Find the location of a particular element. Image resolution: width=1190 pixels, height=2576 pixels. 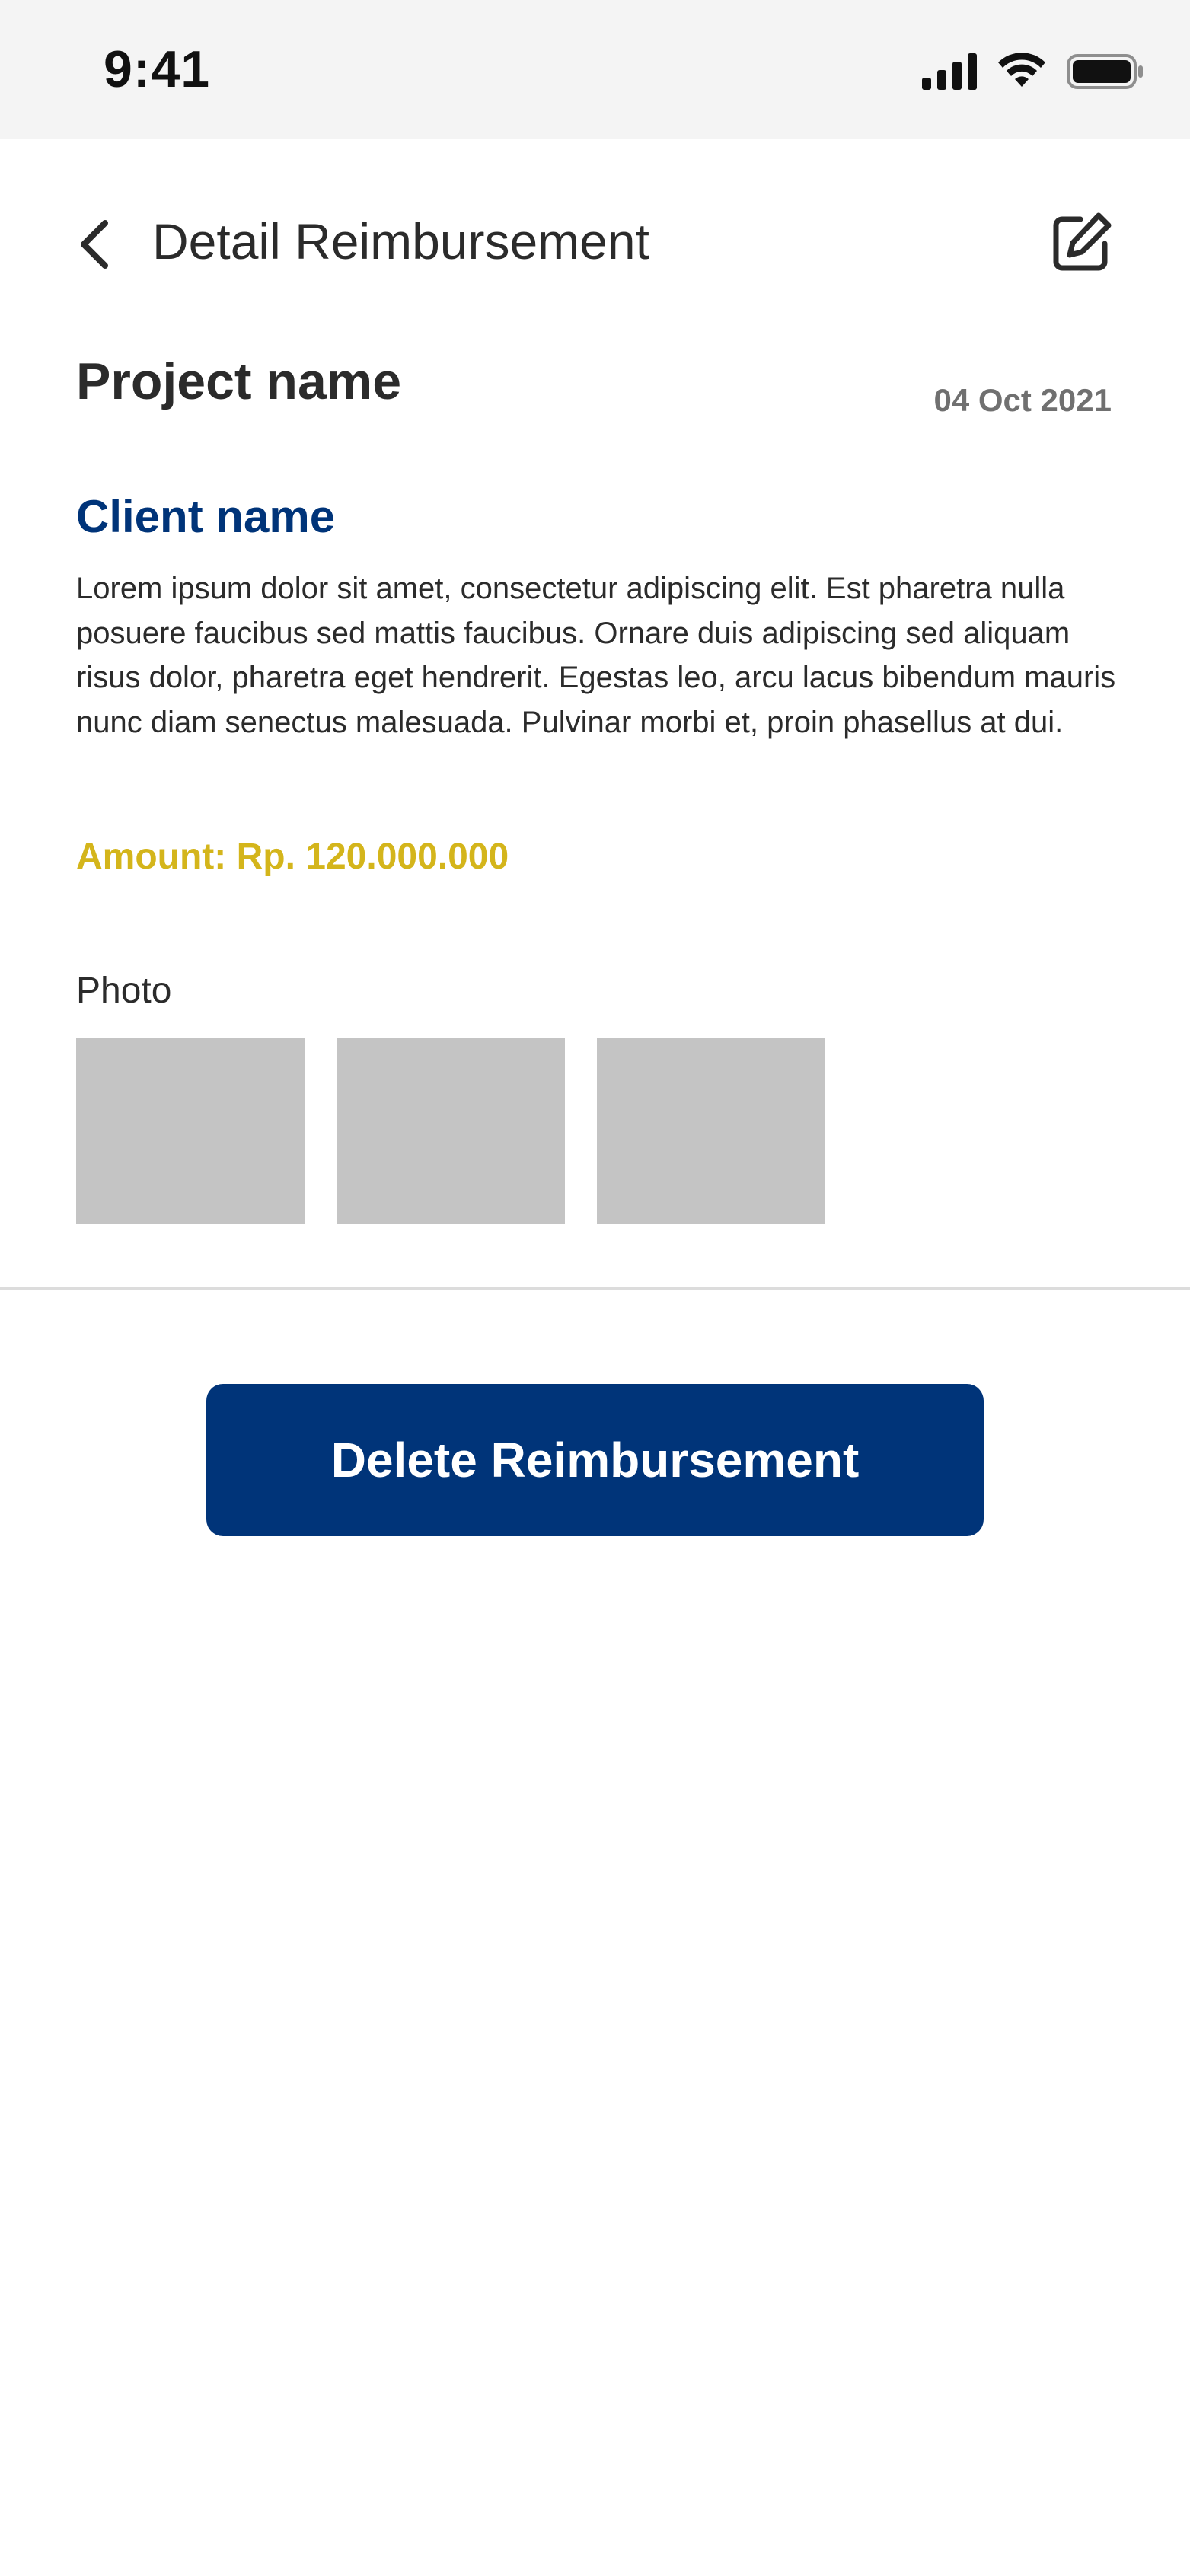

battery-icon is located at coordinates (1105, 74).